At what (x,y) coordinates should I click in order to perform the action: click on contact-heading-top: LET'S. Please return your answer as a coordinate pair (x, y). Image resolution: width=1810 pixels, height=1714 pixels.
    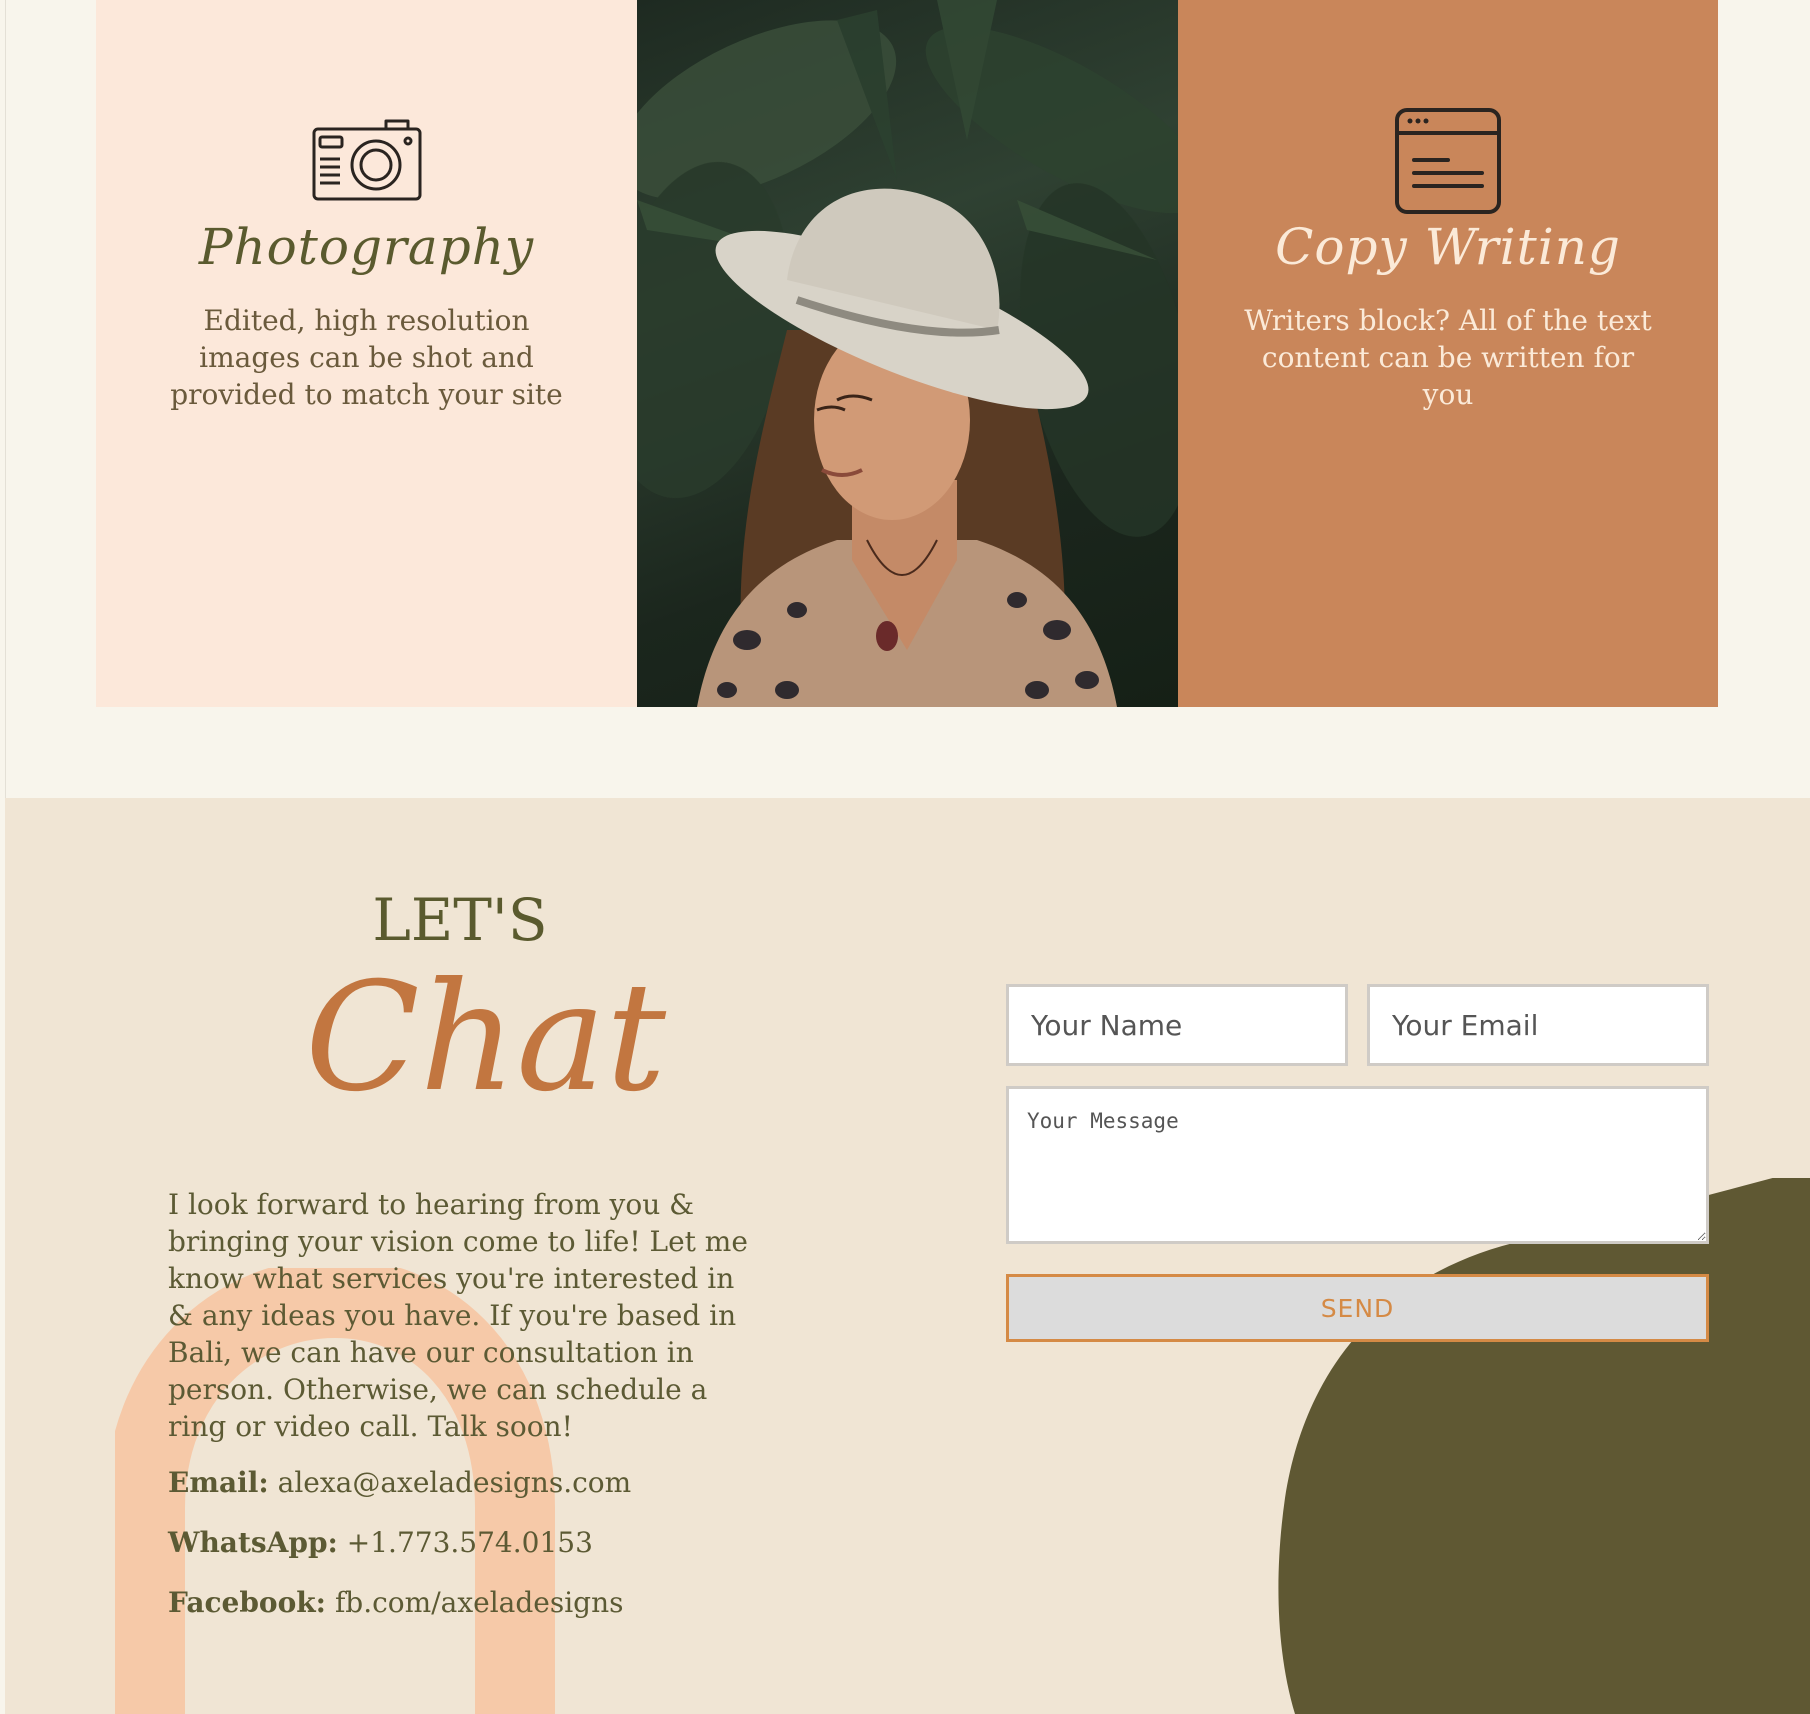
    Looking at the image, I should click on (460, 920).